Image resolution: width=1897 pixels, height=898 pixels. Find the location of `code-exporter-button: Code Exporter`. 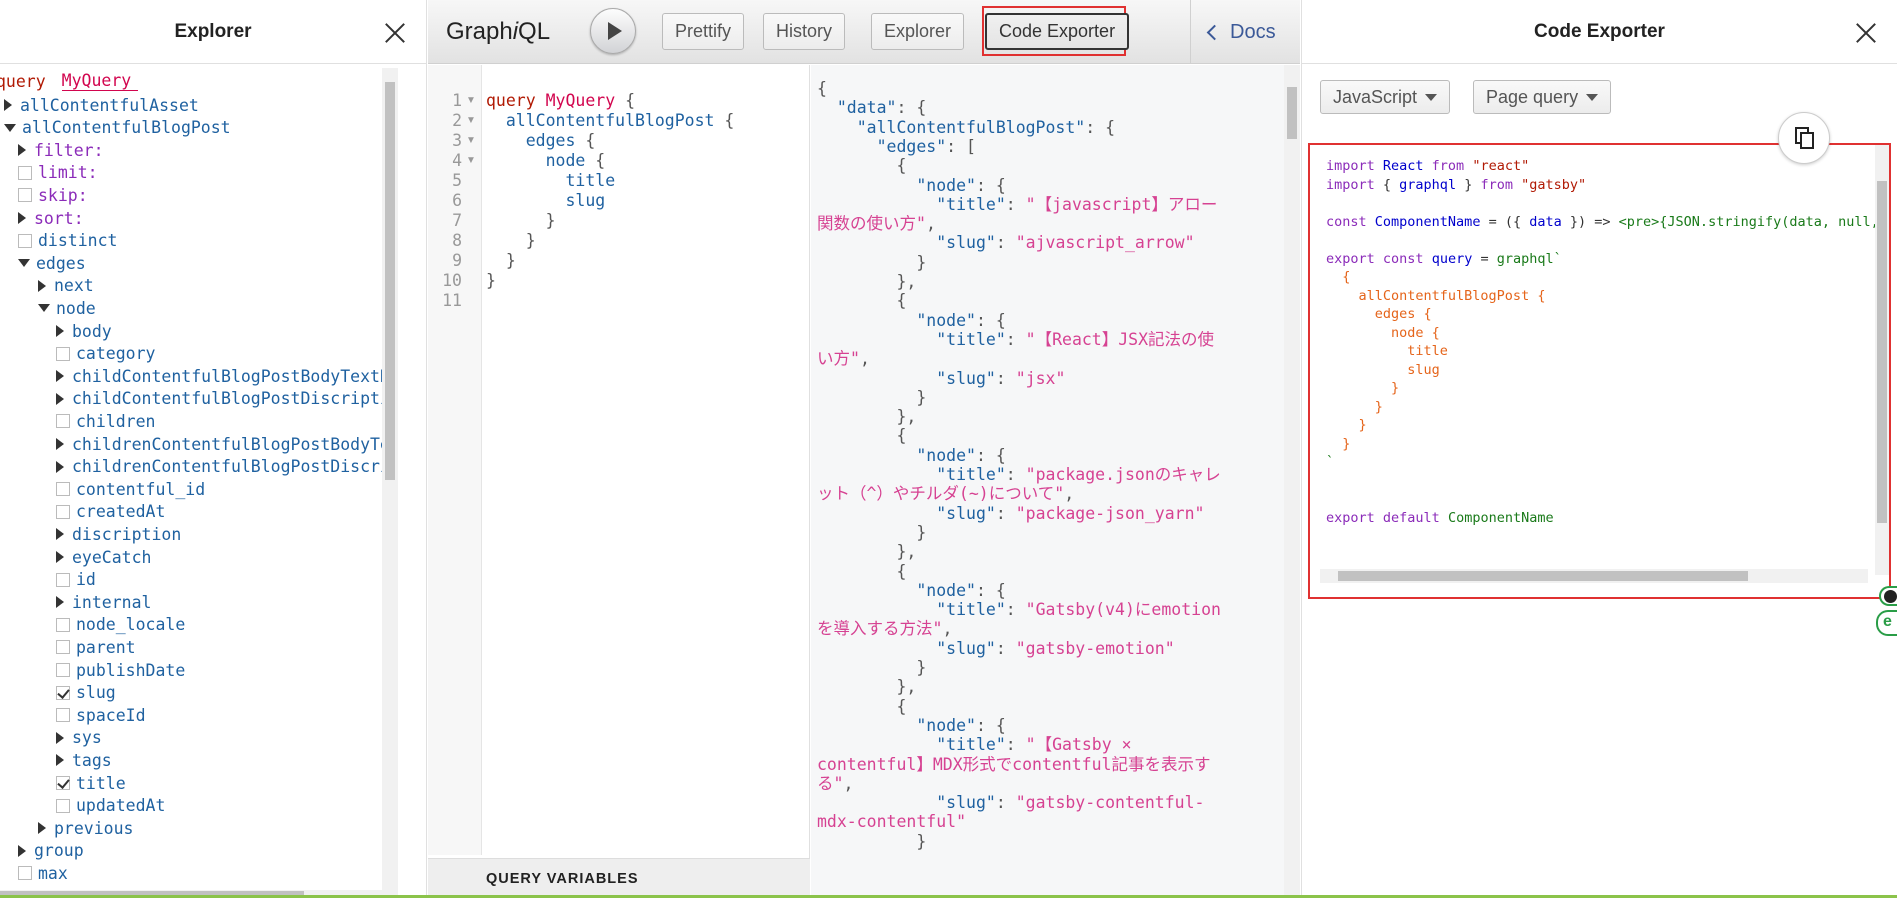

code-exporter-button: Code Exporter is located at coordinates (1057, 31).